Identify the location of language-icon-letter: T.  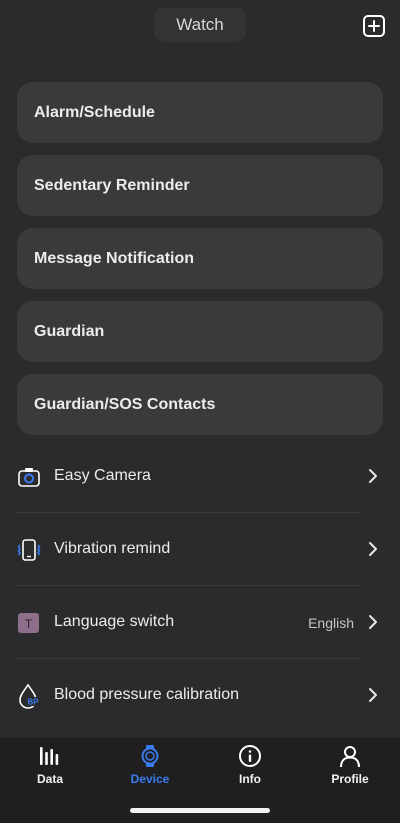
(29, 624).